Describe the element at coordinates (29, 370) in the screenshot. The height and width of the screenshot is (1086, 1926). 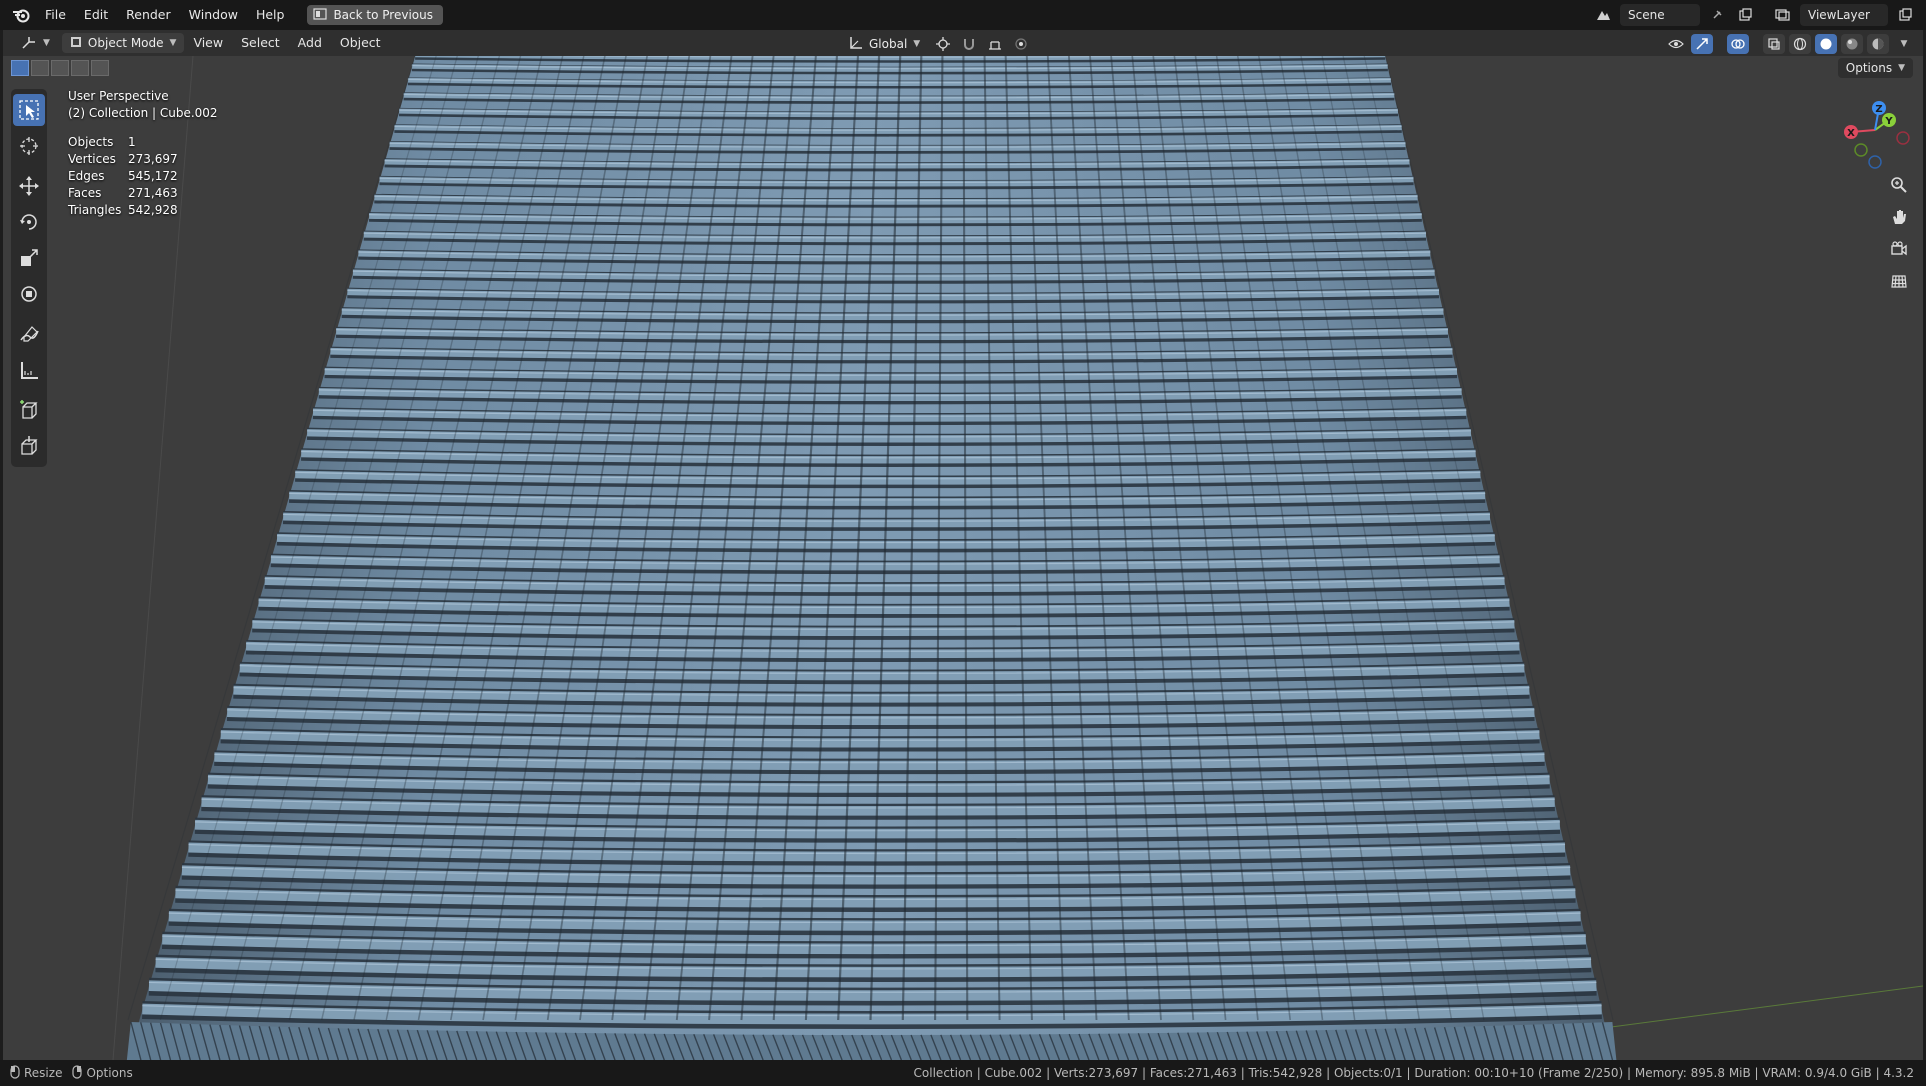
I see `measure-icon` at that location.